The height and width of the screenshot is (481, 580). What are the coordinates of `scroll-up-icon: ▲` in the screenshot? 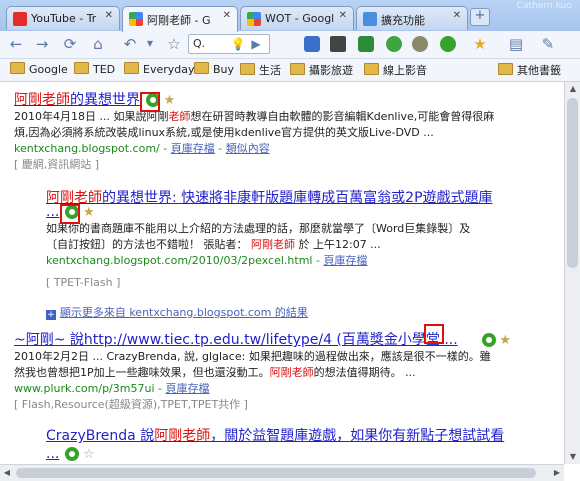 It's located at (572, 89).